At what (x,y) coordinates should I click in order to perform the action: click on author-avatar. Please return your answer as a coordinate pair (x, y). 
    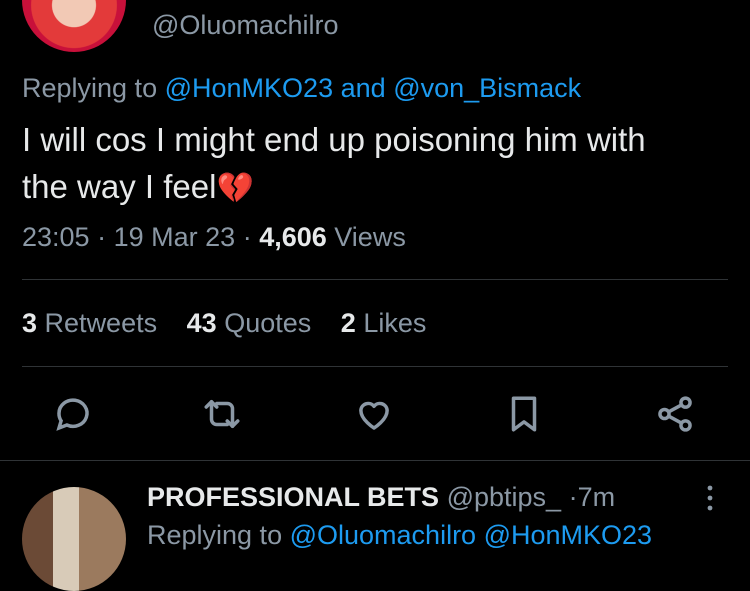
    Looking at the image, I should click on (74, 26).